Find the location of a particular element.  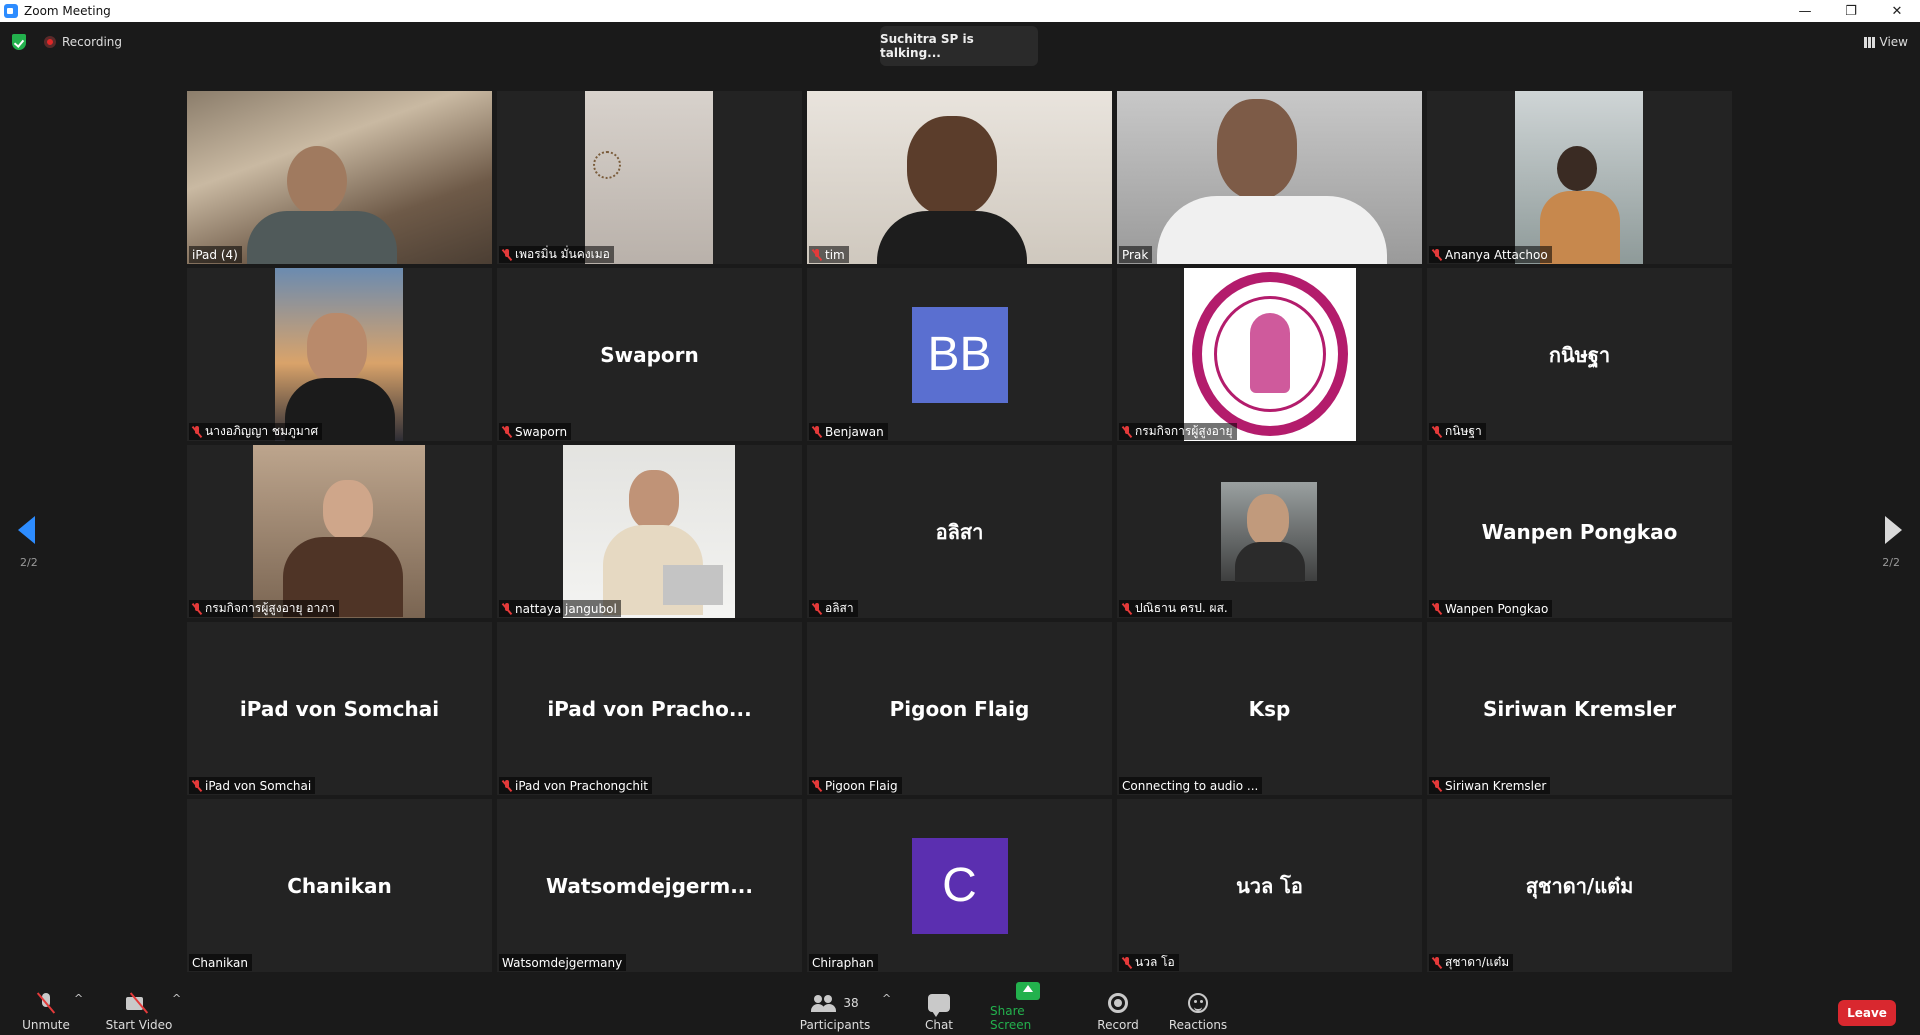

participants-label: Participants is located at coordinates (835, 1025).